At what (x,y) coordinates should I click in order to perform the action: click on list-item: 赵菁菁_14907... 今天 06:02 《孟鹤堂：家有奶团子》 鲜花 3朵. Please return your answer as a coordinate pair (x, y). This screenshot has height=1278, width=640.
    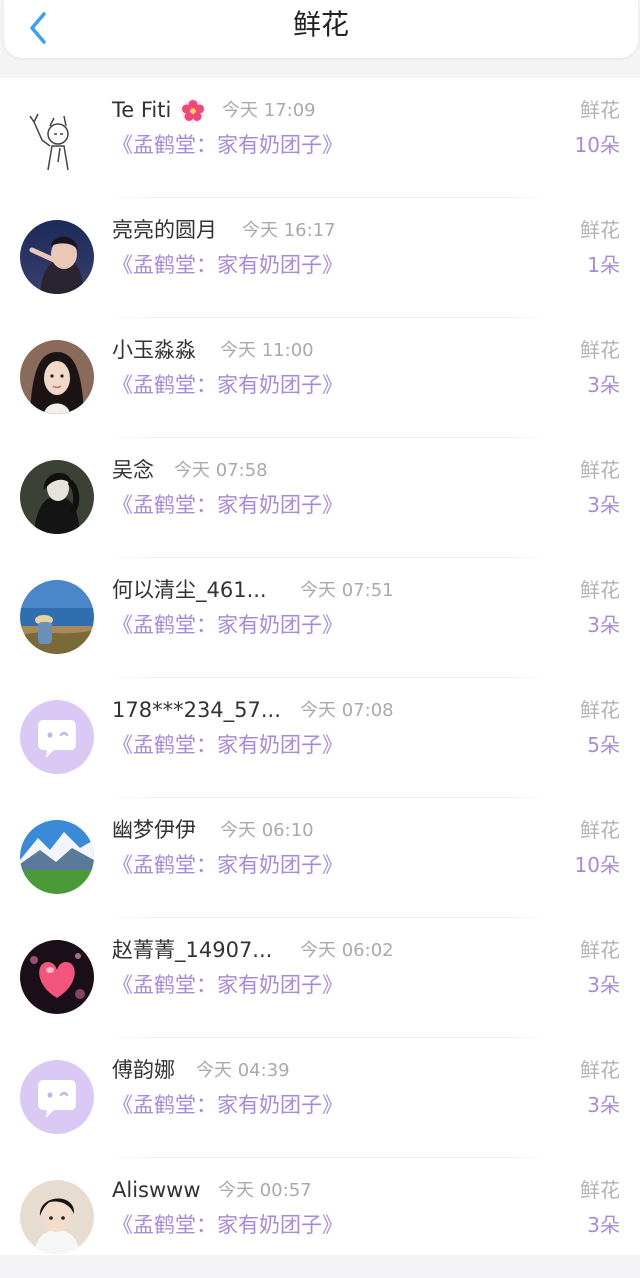
    Looking at the image, I should click on (320, 978).